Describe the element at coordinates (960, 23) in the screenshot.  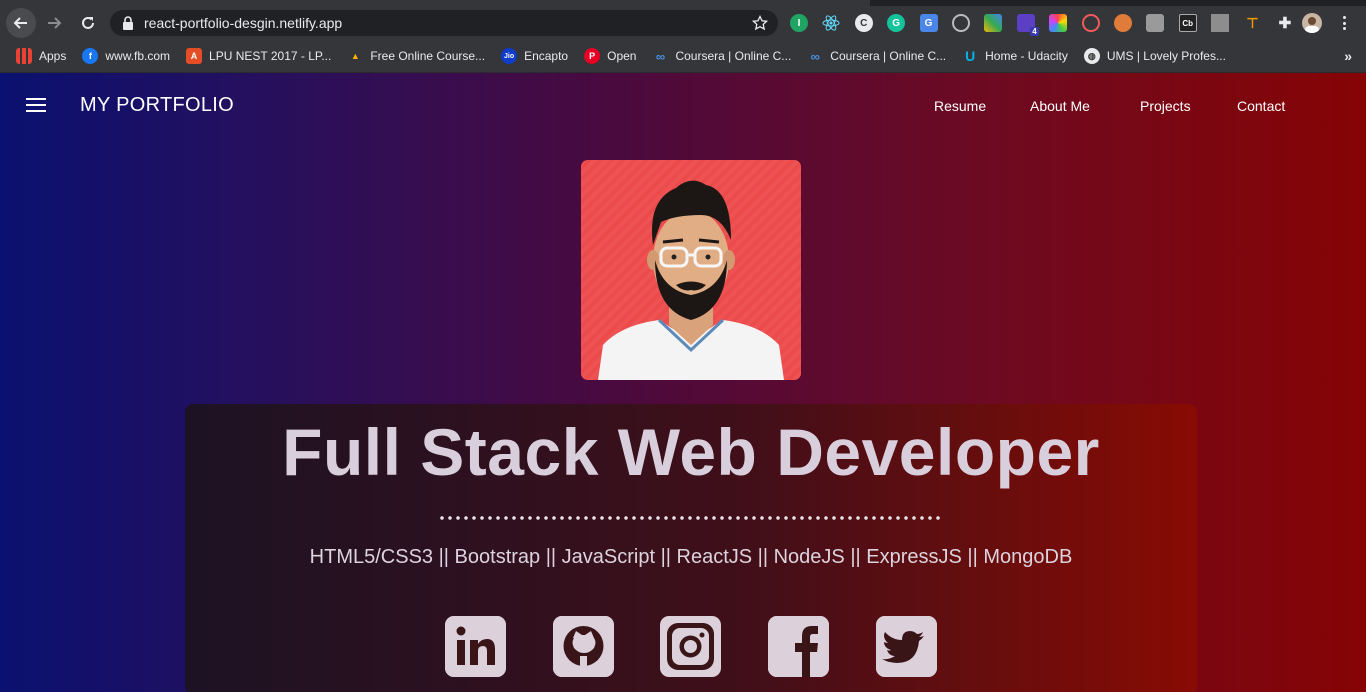
I see `extension-target-icon` at that location.